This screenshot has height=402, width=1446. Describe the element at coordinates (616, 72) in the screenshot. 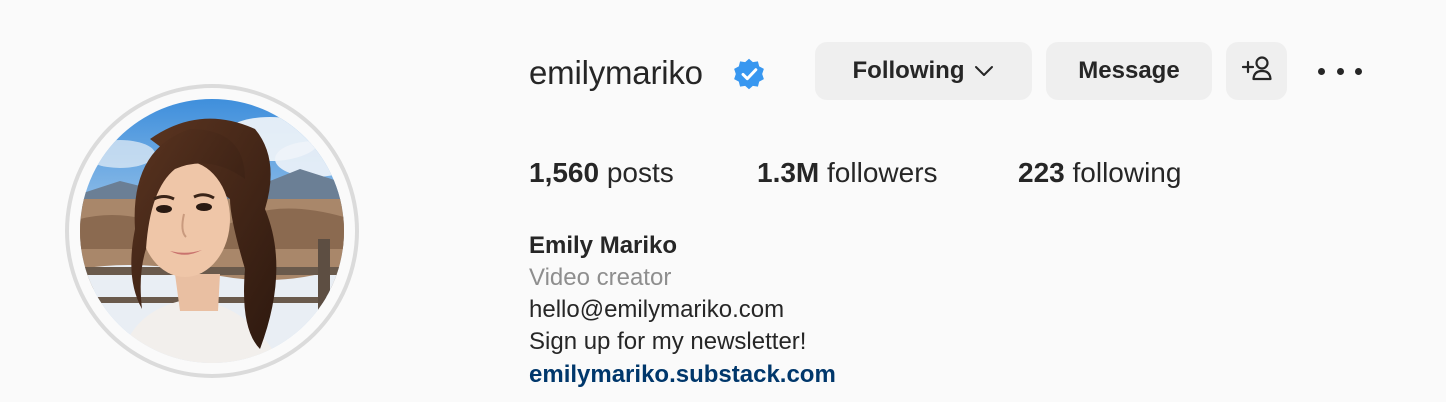

I see `profile-username: emilymariko` at that location.